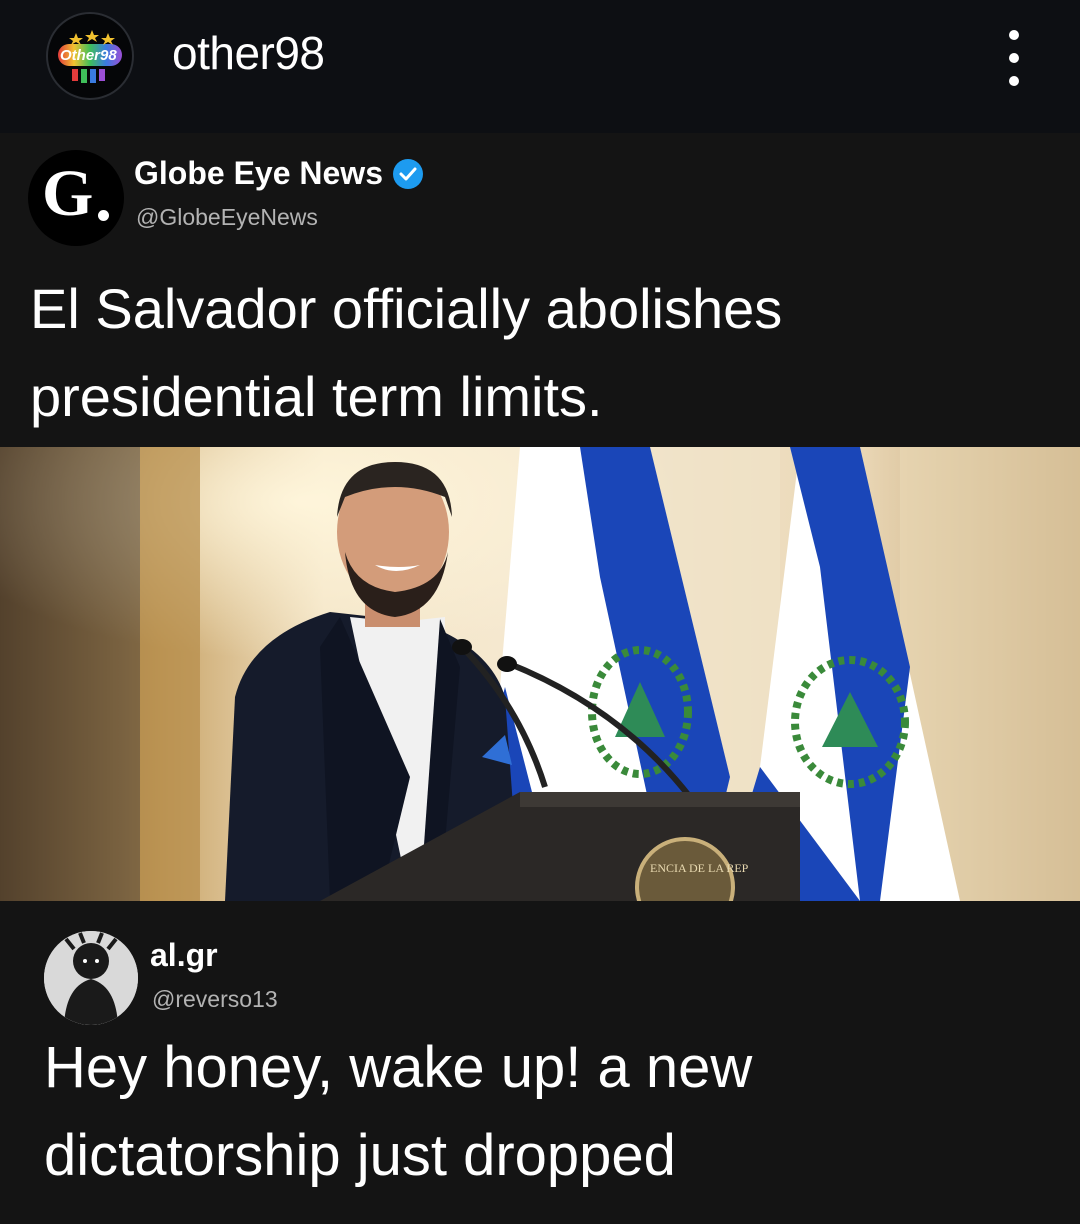 The height and width of the screenshot is (1224, 1080). I want to click on profile-avatar: Other98, so click(90, 56).